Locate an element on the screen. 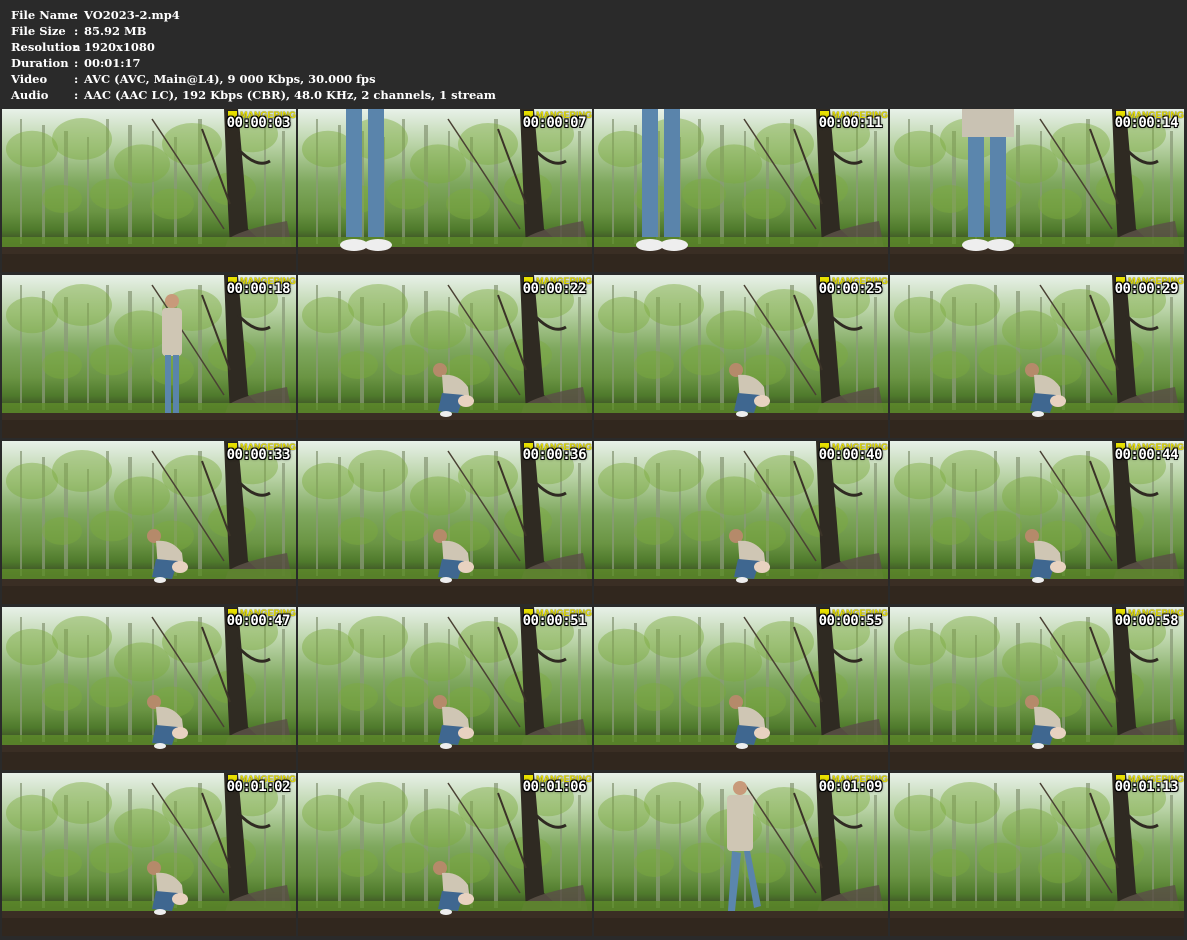 Image resolution: width=1187 pixels, height=940 pixels. video-thumbnail: MANGERING 00:00:25 is located at coordinates (741, 356).